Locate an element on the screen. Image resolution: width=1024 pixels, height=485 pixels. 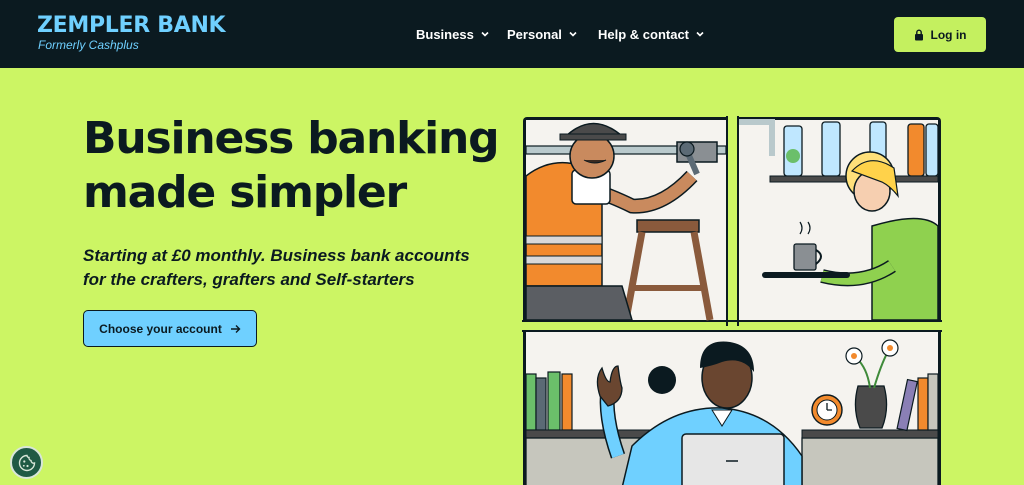
cookie-settings-button is located at coordinates (26, 462).